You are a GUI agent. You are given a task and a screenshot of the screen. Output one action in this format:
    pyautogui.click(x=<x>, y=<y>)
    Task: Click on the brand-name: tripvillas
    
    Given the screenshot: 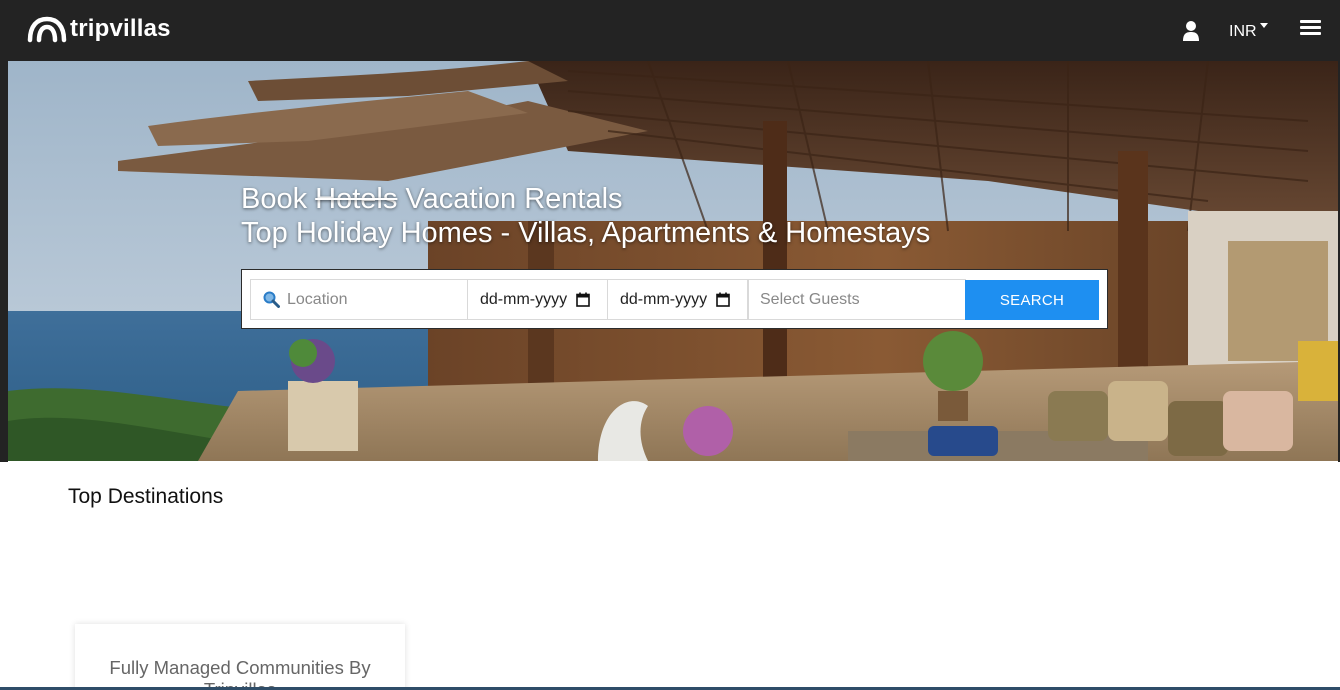 What is the action you would take?
    pyautogui.click(x=120, y=28)
    